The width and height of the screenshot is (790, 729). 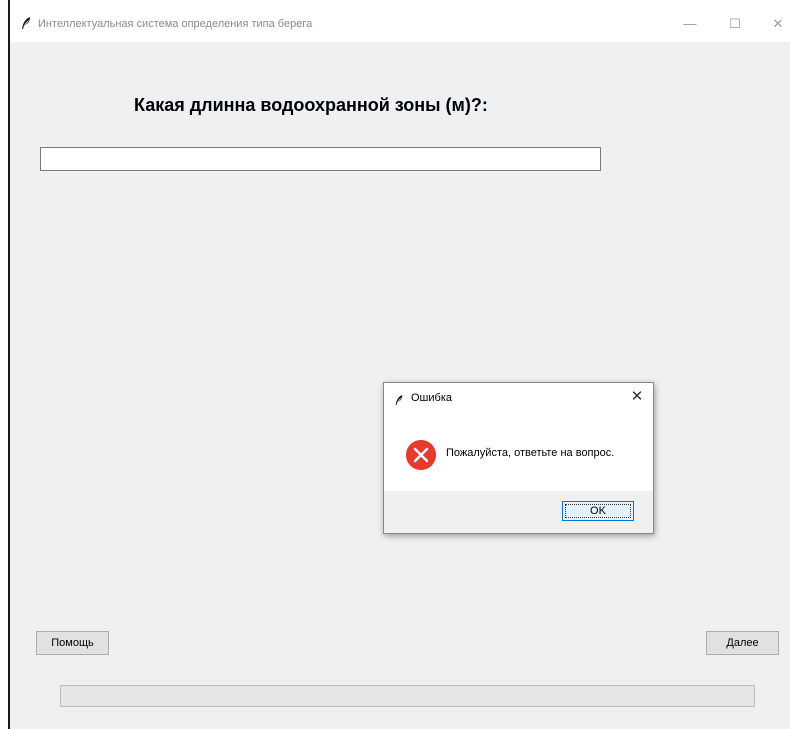 What do you see at coordinates (431, 398) in the screenshot?
I see `dialog-title: Ошибка` at bounding box center [431, 398].